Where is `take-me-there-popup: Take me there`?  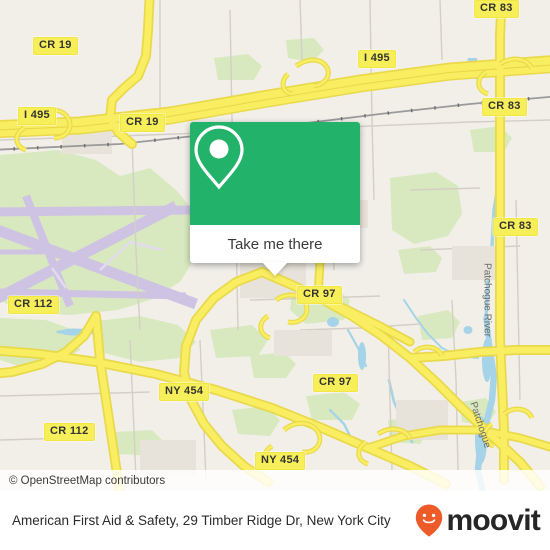
take-me-there-popup: Take me there is located at coordinates (275, 199).